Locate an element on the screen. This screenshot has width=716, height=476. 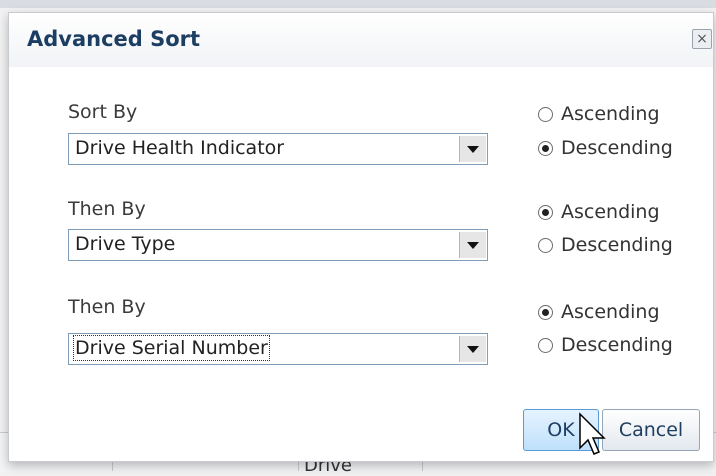
then-by-label-2: Then By is located at coordinates (107, 307).